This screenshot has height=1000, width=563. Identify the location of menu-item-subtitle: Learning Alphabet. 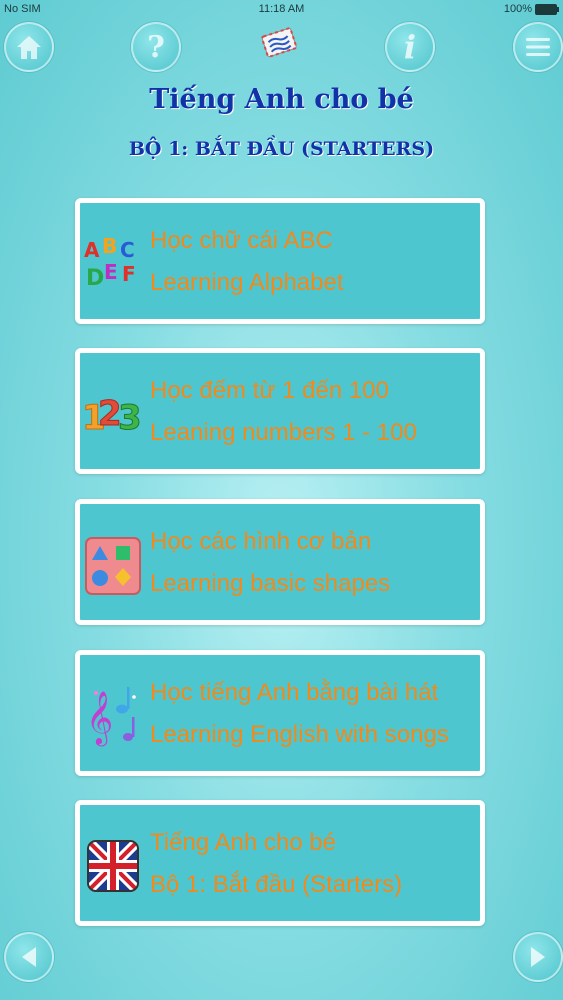
(247, 282).